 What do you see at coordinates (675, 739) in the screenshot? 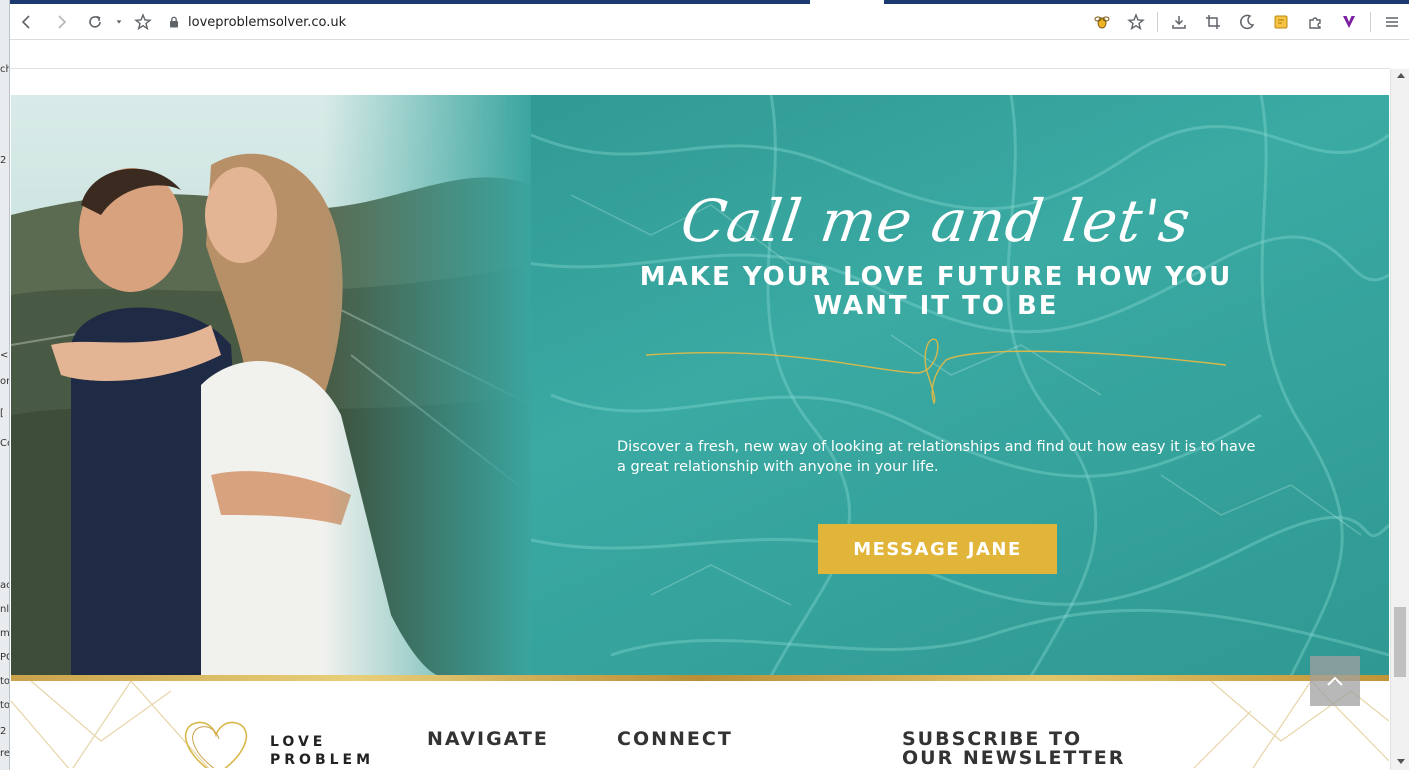
I see `connect-heading: CONNECT` at bounding box center [675, 739].